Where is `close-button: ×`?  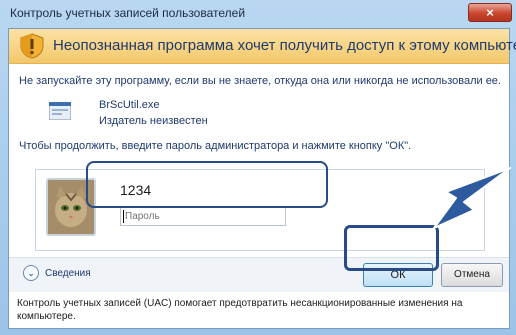
close-button: × is located at coordinates (490, 12).